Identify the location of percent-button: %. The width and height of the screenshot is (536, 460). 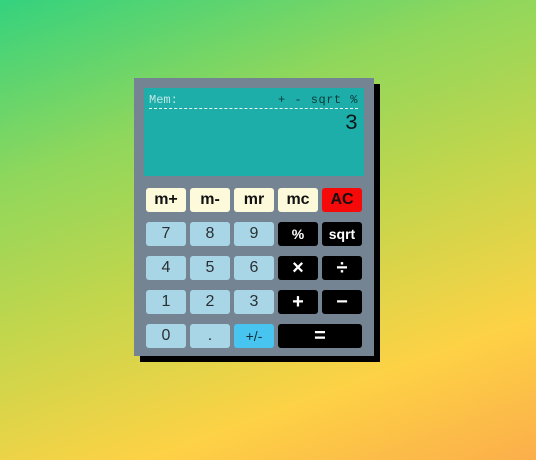
(298, 234).